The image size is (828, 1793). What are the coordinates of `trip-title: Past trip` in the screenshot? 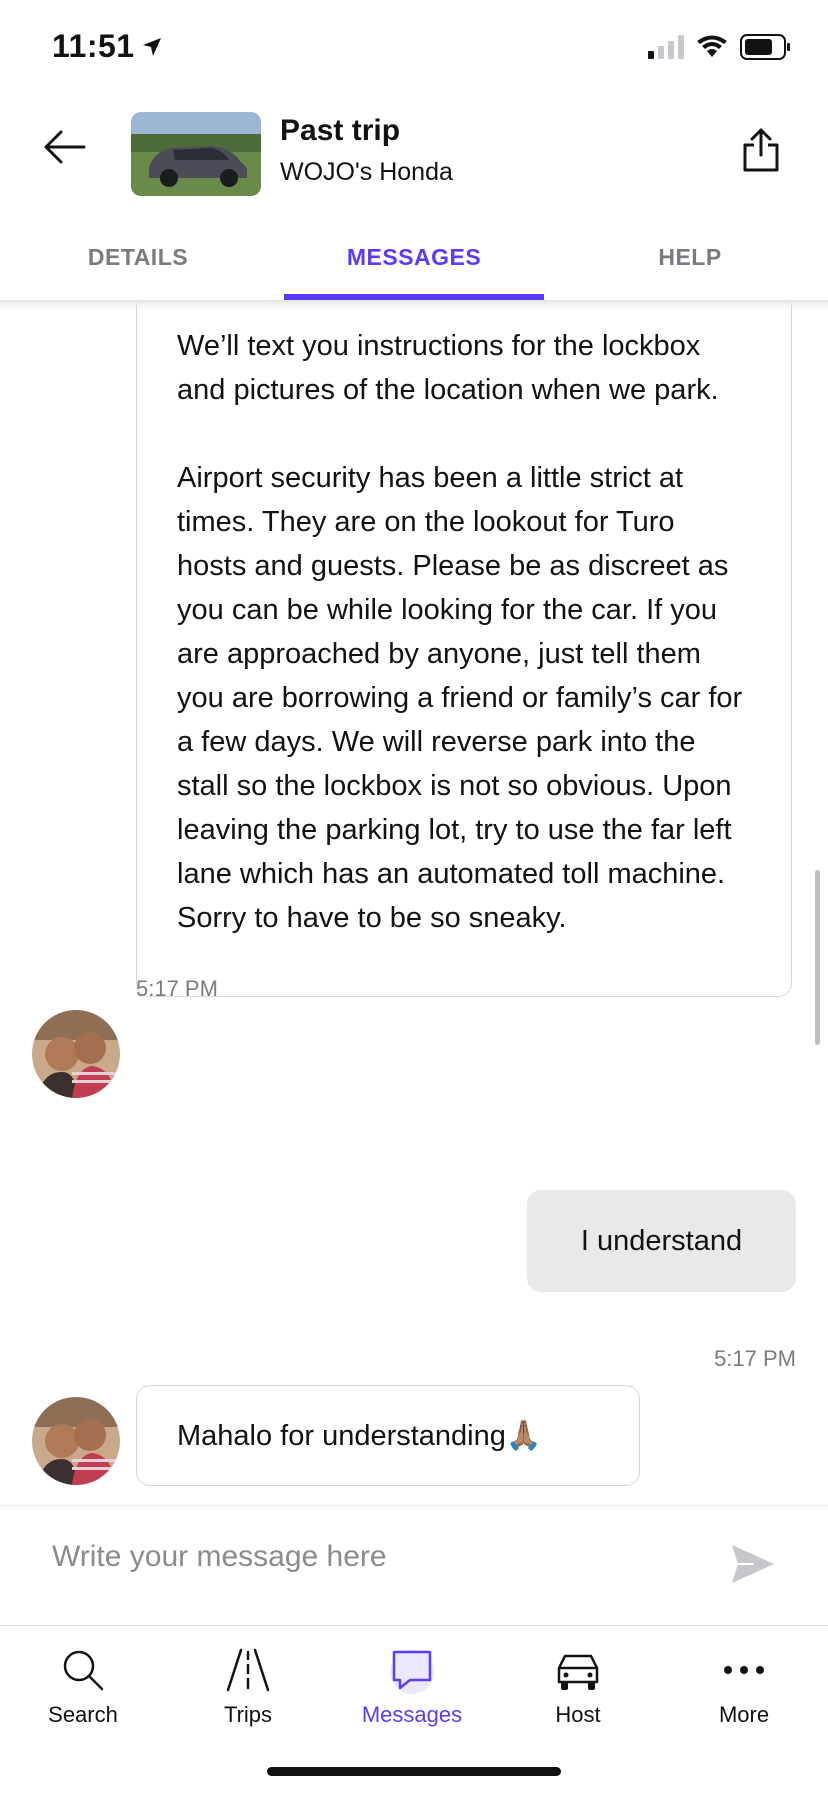 It's located at (340, 130).